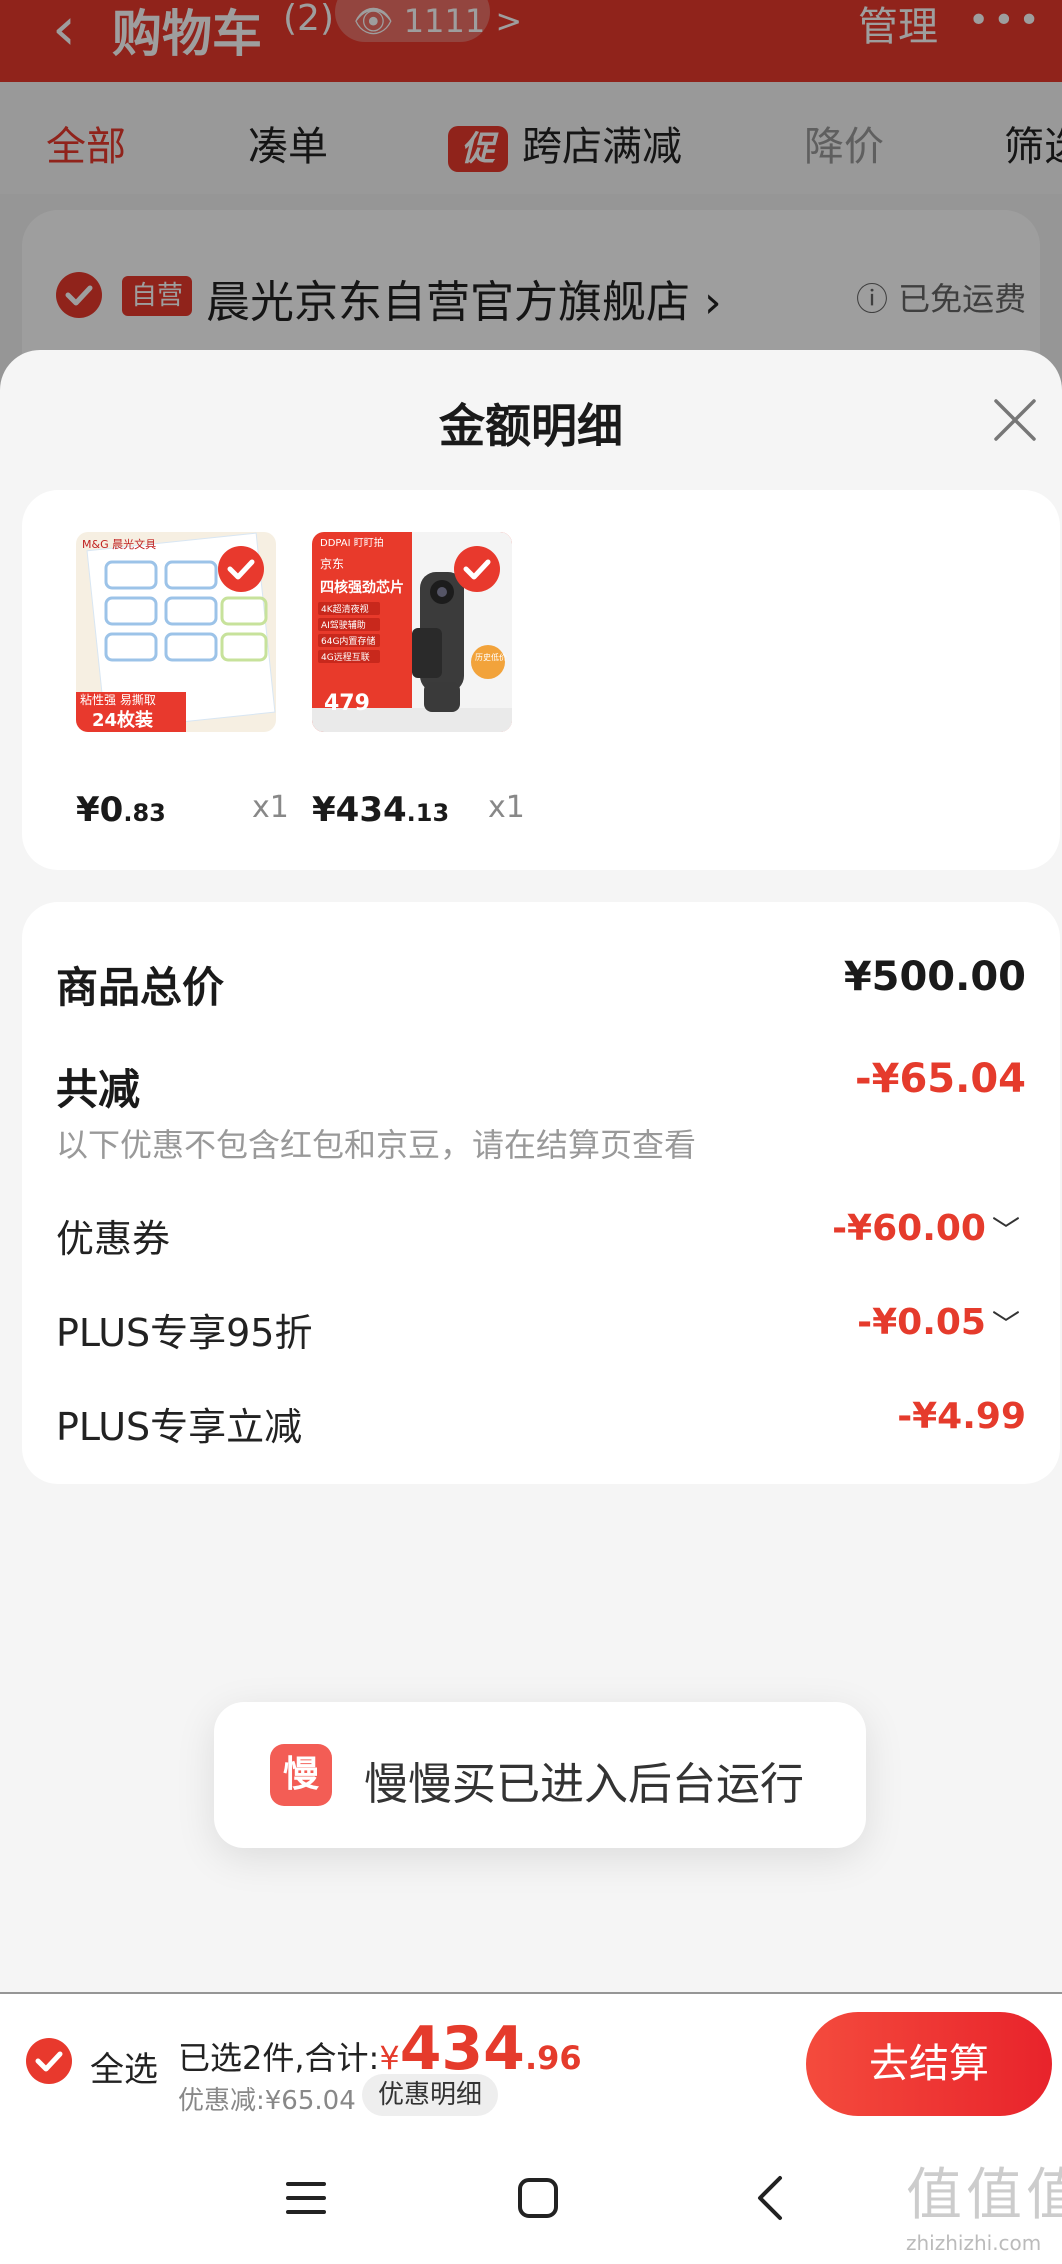 The image size is (1062, 2264). I want to click on back-nav-icon, so click(772, 2198).